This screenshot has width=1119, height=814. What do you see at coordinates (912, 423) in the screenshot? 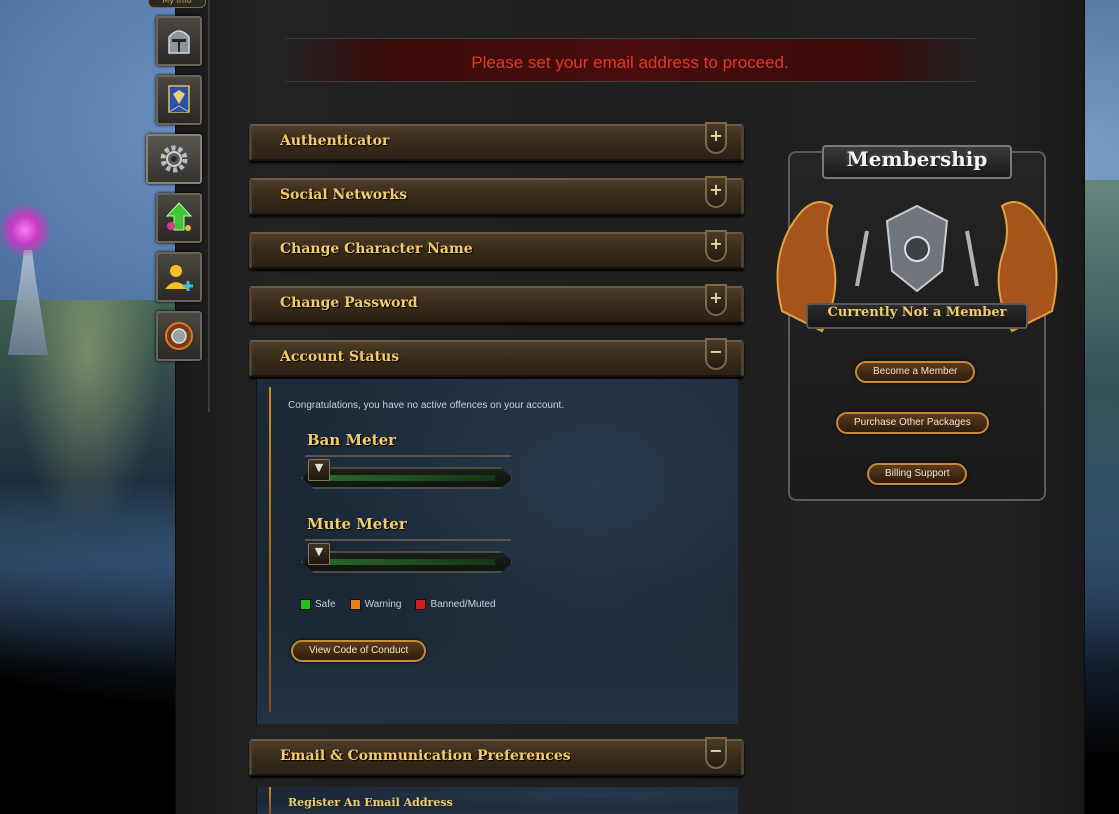
I see `purchase-packages-button: Purchase Other Packages` at bounding box center [912, 423].